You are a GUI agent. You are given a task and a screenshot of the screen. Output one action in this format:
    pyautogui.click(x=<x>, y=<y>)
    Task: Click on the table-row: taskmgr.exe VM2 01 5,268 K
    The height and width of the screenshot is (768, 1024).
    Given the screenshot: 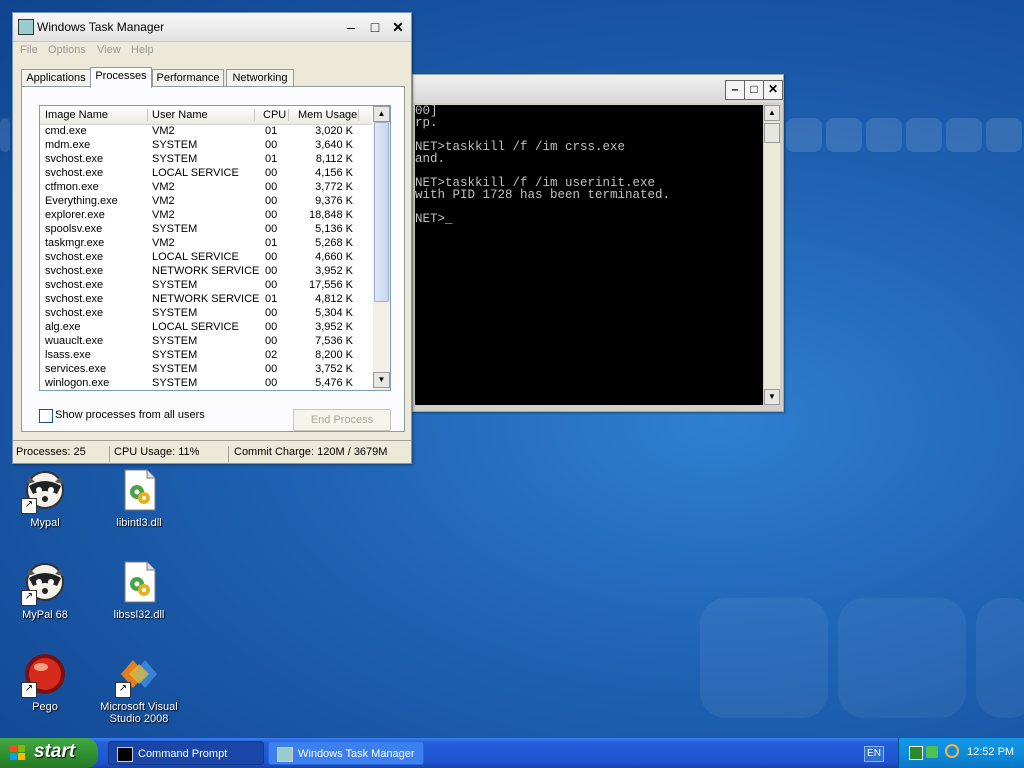 What is the action you would take?
    pyautogui.click(x=206, y=244)
    